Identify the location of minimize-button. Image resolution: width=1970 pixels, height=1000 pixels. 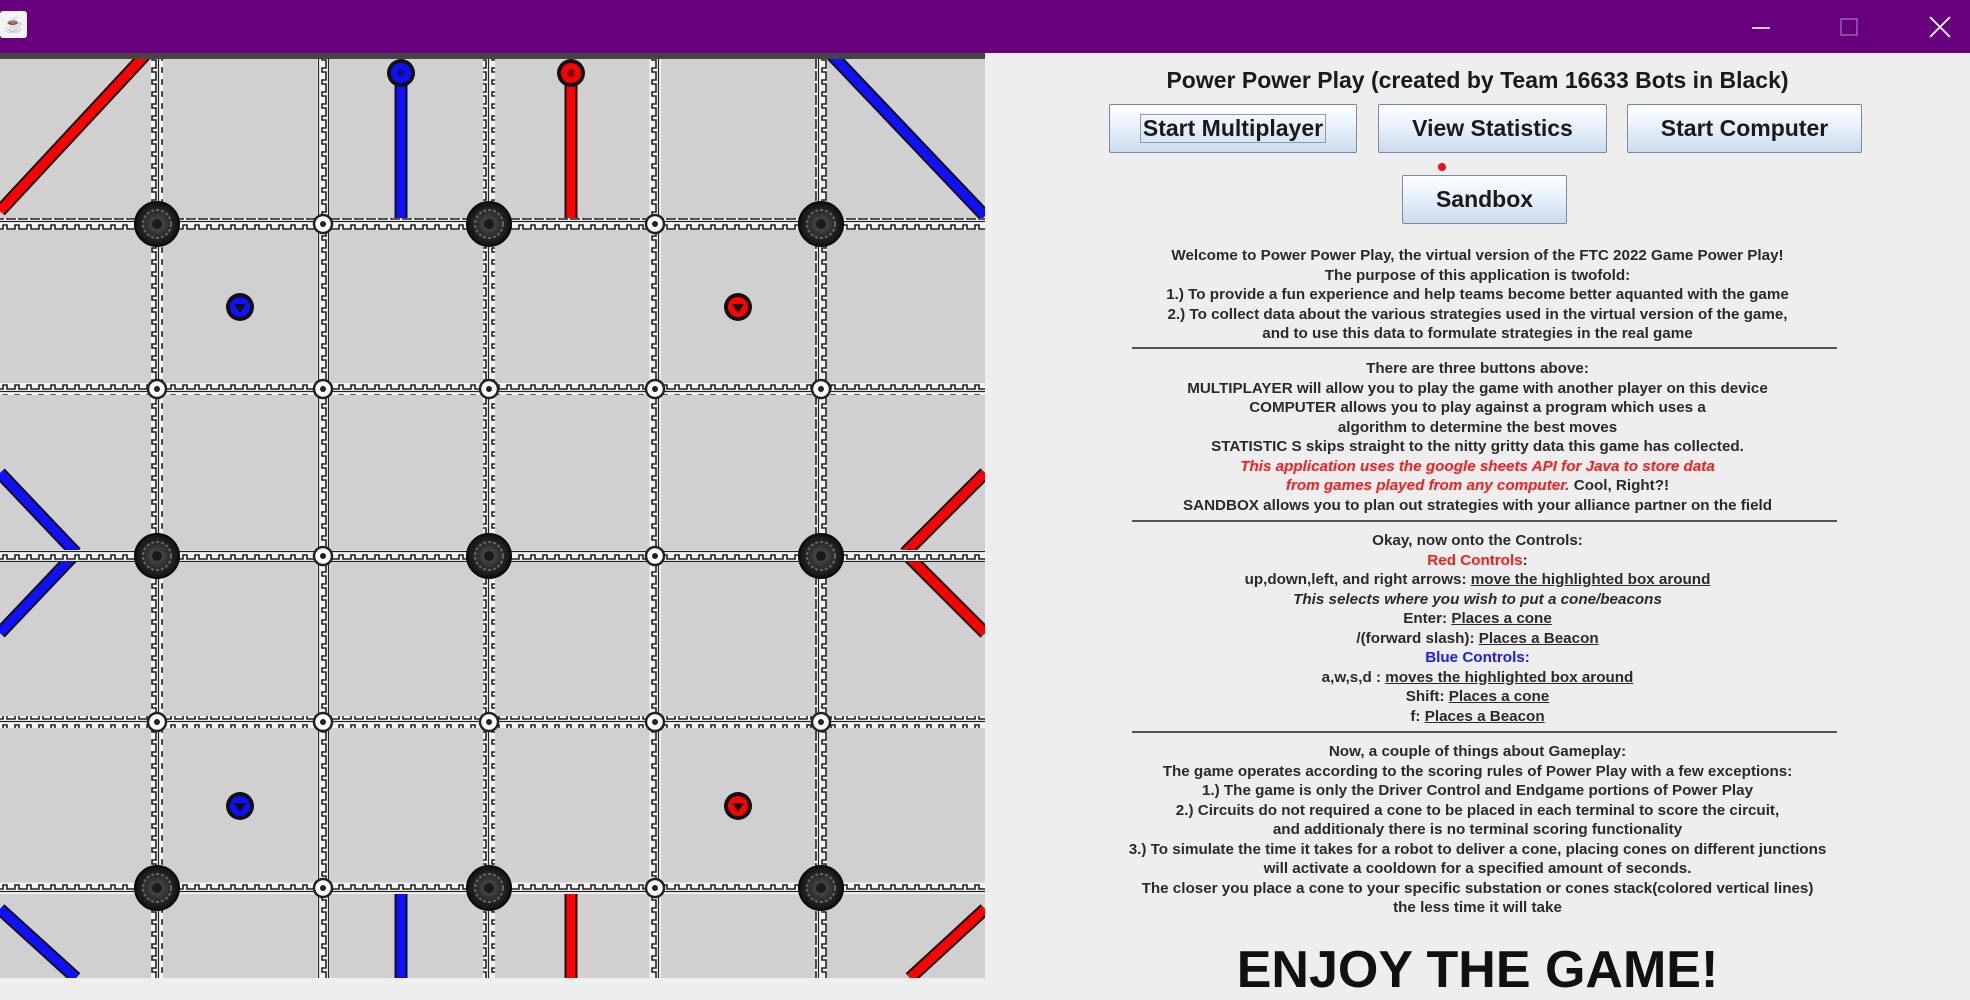
(1761, 26).